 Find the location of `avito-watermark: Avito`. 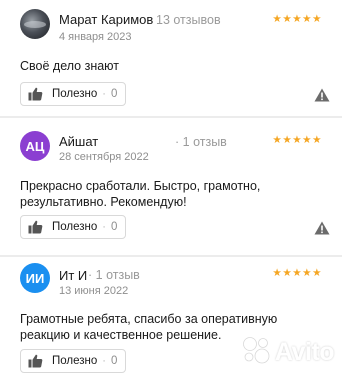

avito-watermark: Avito is located at coordinates (288, 352).